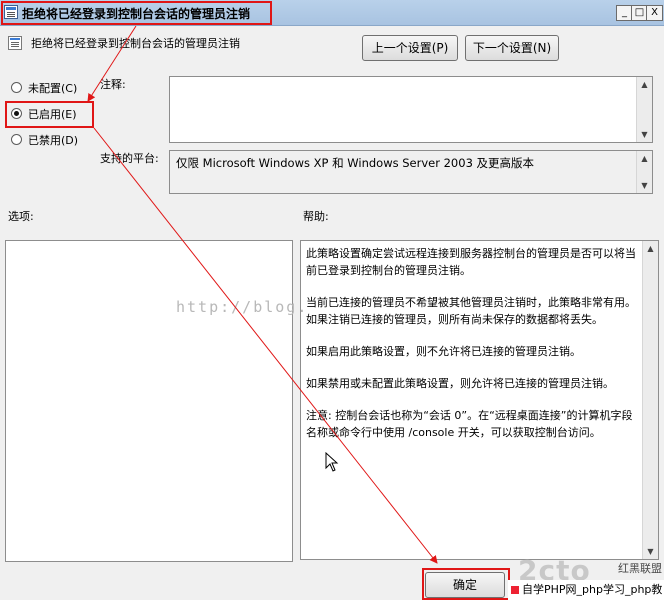  Describe the element at coordinates (644, 109) in the screenshot. I see `comment-scrollbar: ▲ ▼` at that location.